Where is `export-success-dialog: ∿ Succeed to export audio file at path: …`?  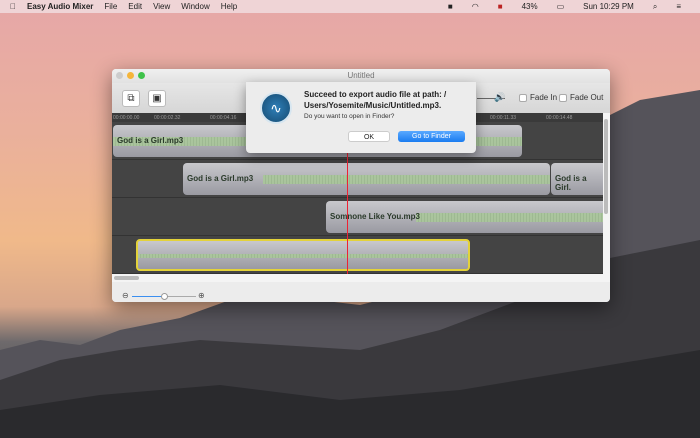 export-success-dialog: ∿ Succeed to export audio file at path: … is located at coordinates (361, 117).